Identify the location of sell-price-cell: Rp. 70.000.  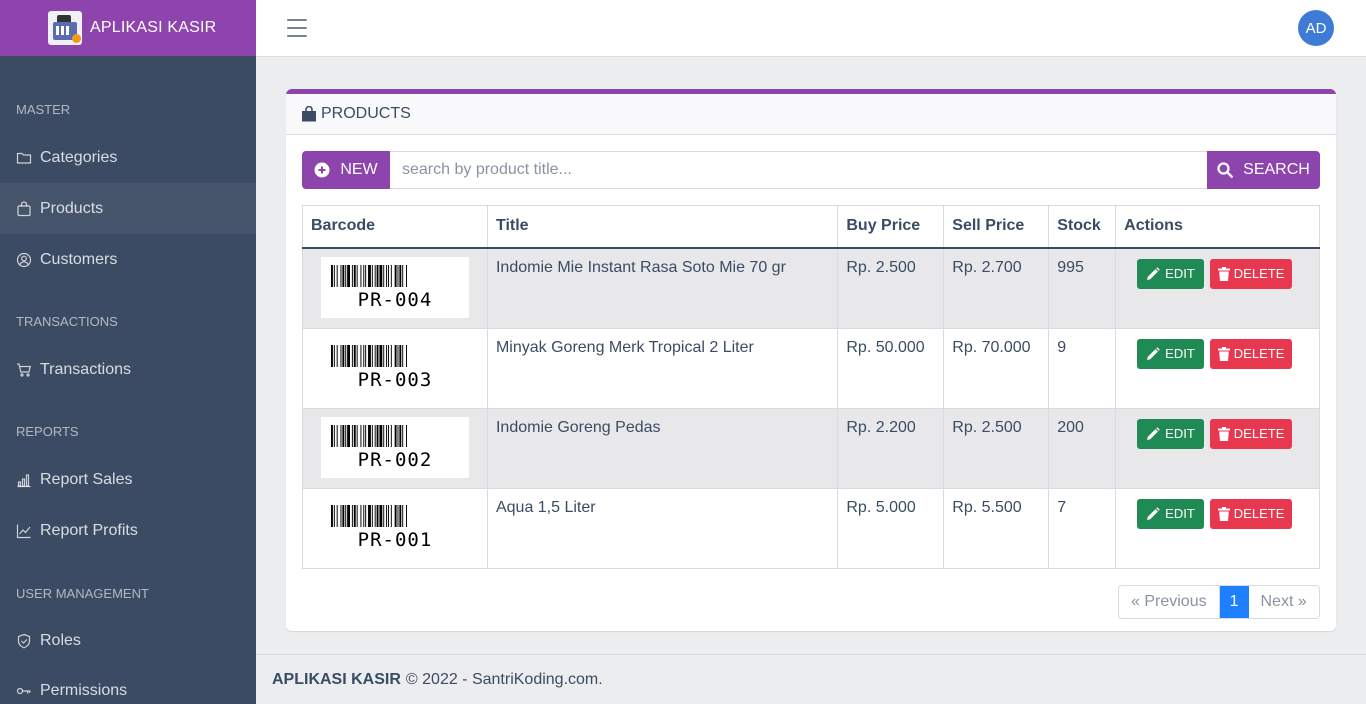
(996, 368).